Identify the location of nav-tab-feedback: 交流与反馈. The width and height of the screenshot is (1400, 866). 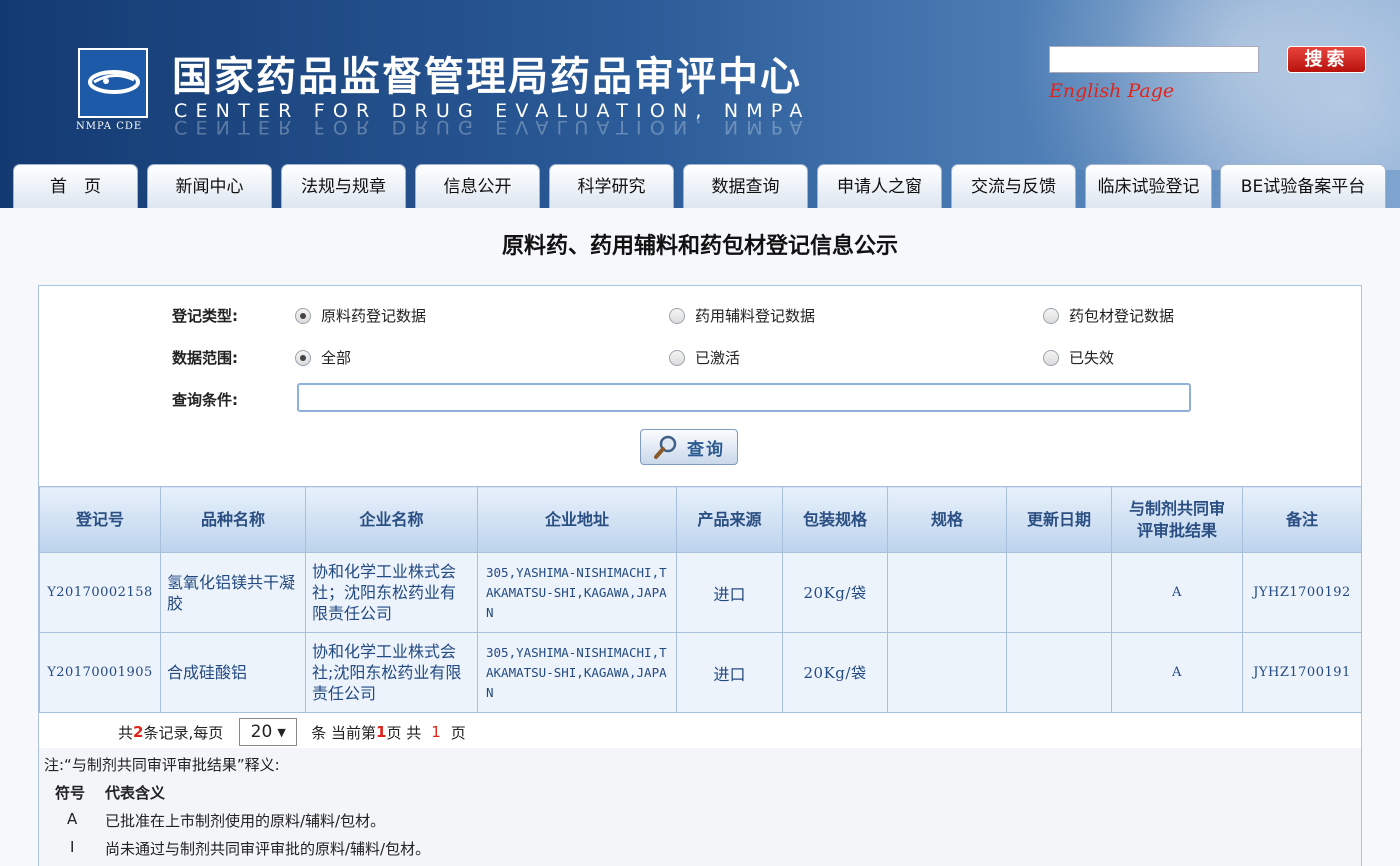
(1013, 186).